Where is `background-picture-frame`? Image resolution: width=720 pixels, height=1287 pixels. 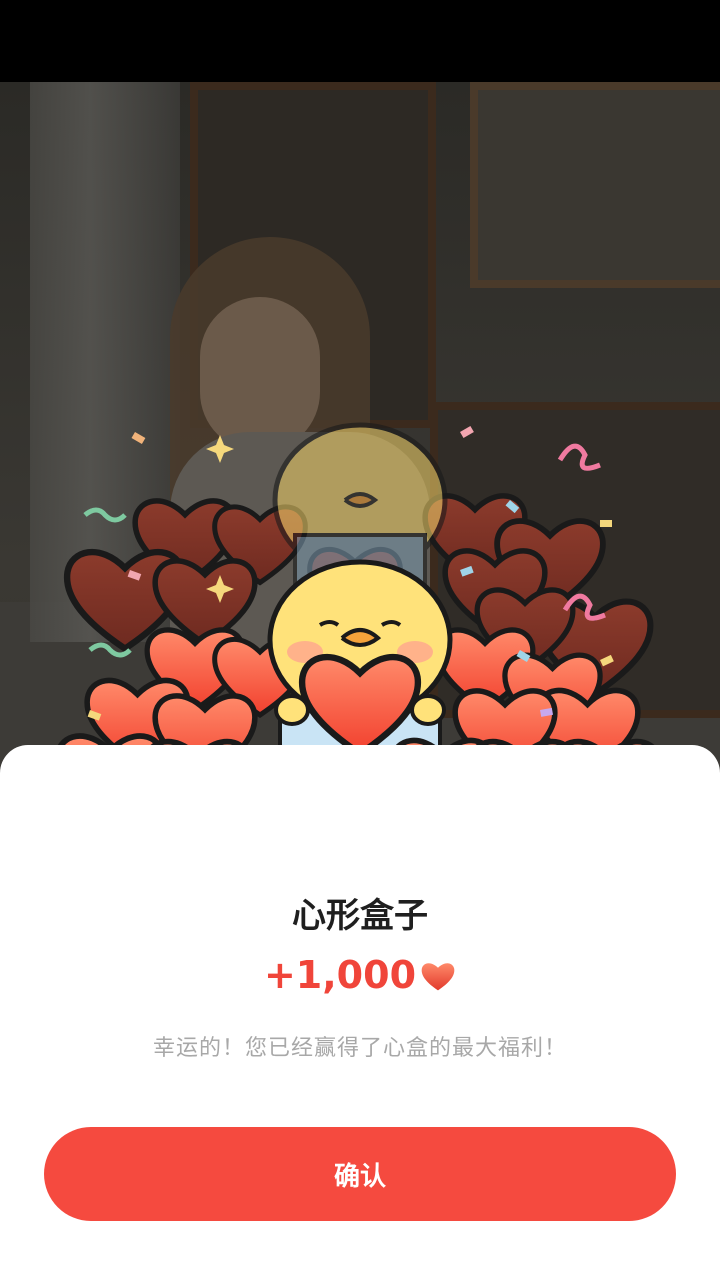 background-picture-frame is located at coordinates (595, 185).